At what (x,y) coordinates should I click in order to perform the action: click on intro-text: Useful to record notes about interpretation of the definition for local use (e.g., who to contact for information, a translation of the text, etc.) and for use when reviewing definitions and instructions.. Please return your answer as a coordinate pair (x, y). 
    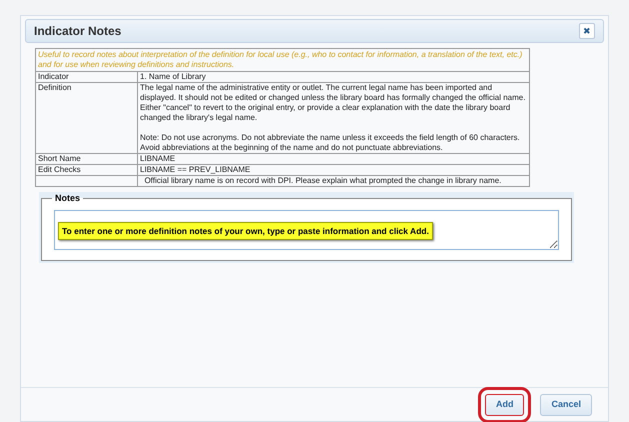
    Looking at the image, I should click on (280, 59).